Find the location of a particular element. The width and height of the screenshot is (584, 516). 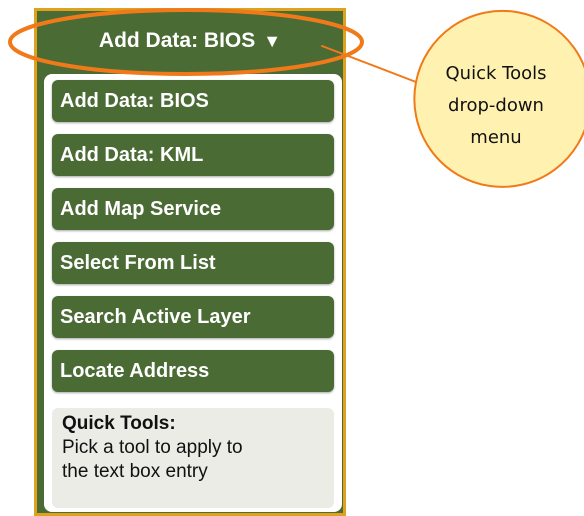

callout-label: Quick Tools drop-down menu is located at coordinates (494, 106).